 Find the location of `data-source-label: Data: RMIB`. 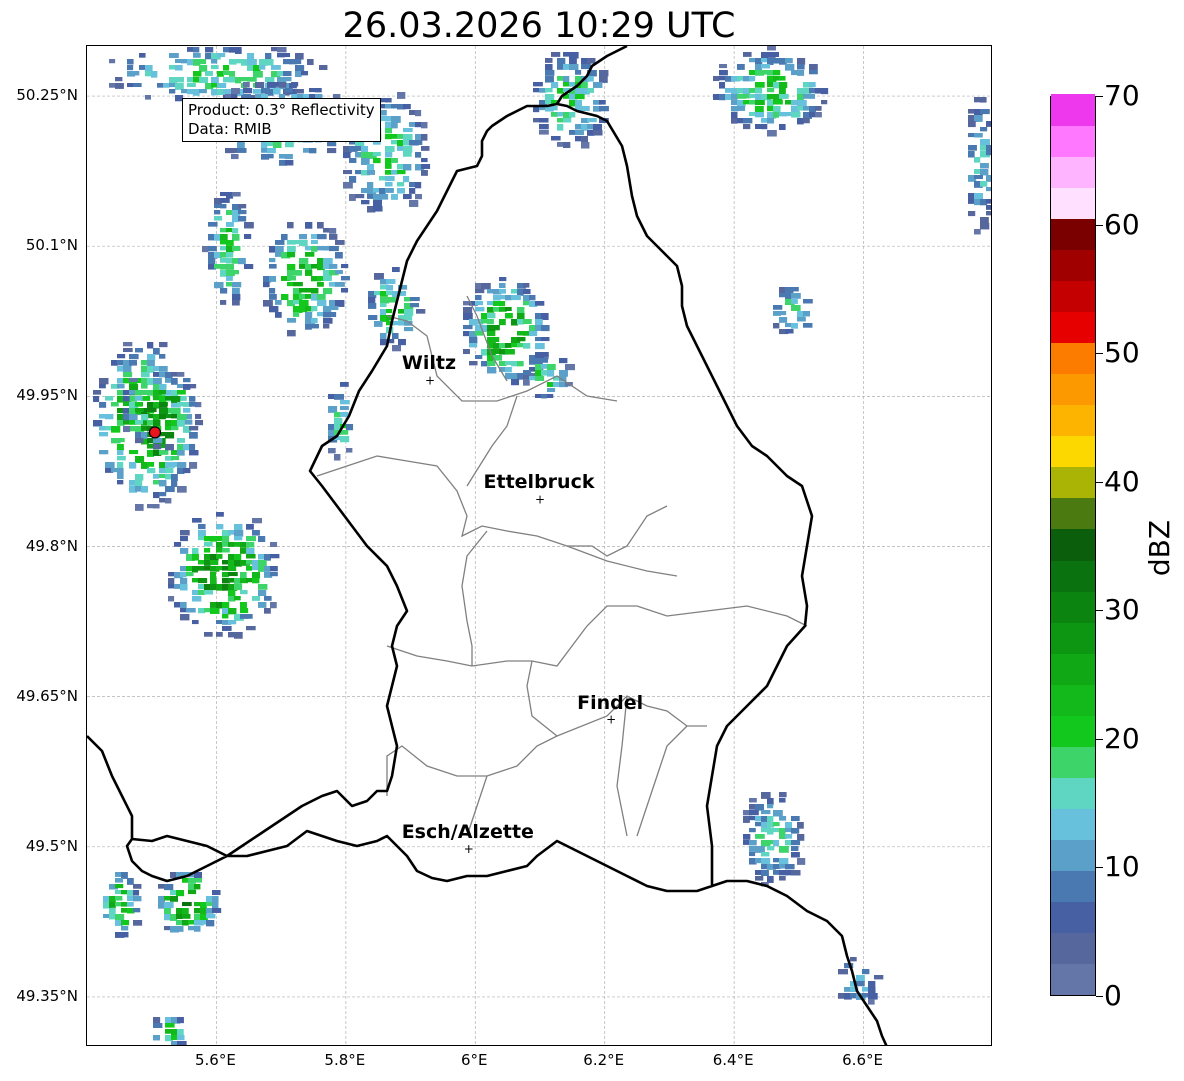

data-source-label: Data: RMIB is located at coordinates (230, 129).